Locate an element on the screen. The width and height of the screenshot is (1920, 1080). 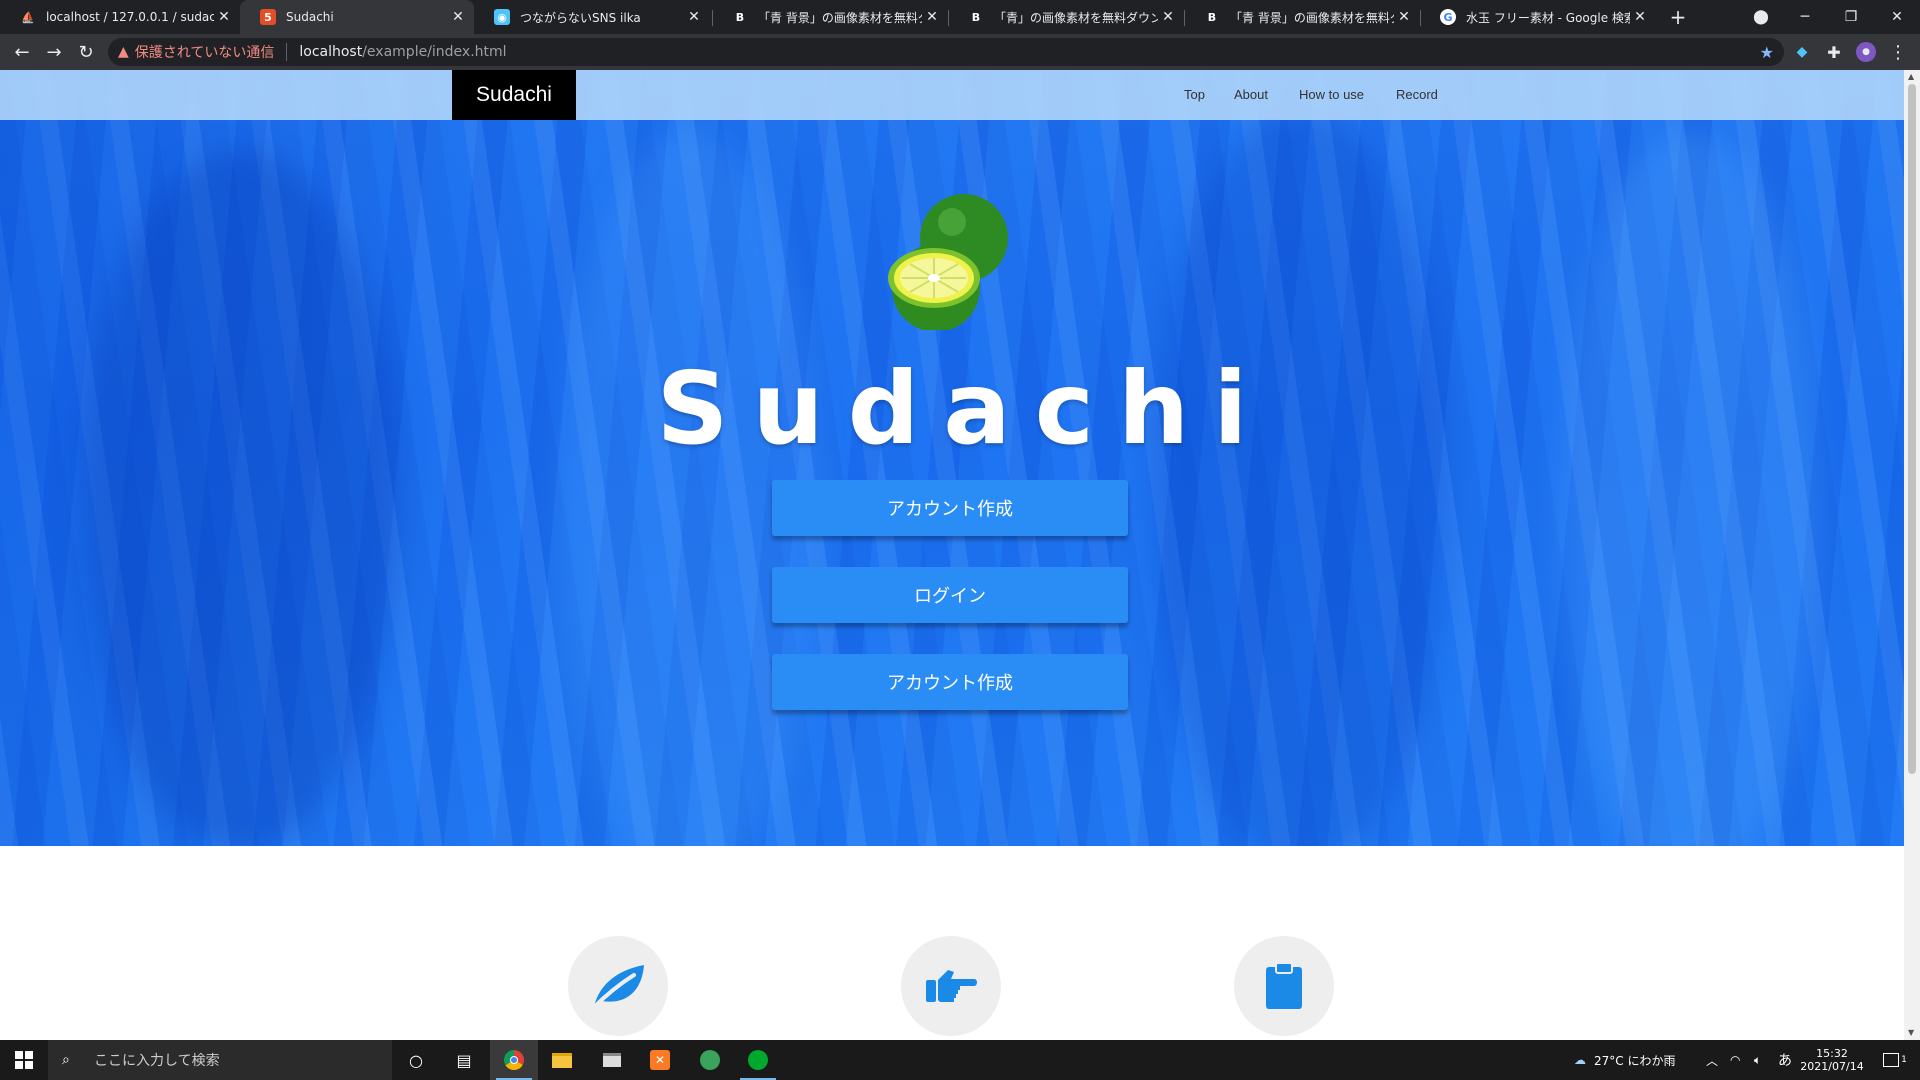
page-scrollbar: ▲ ▼ is located at coordinates (1912, 555).